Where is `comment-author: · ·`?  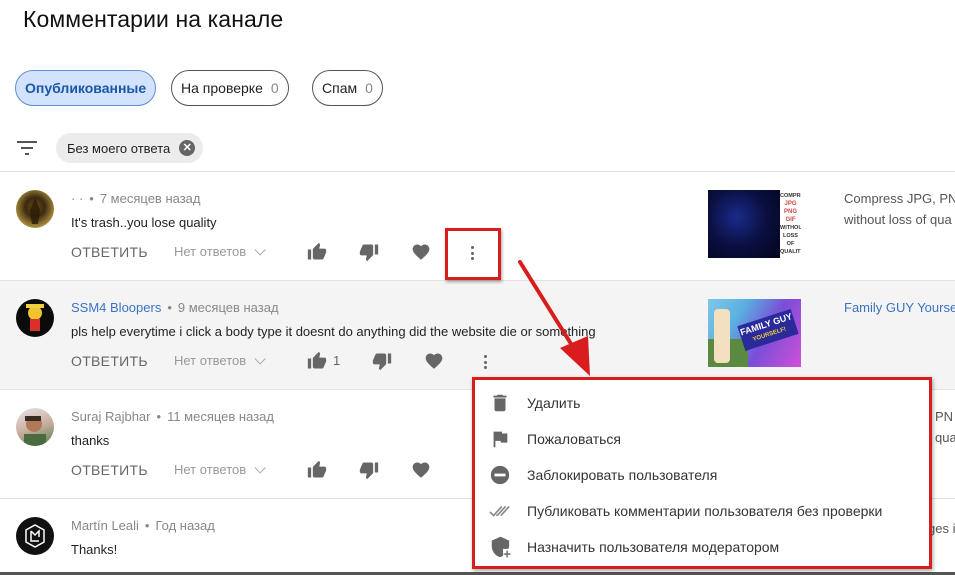 comment-author: · · is located at coordinates (77, 198).